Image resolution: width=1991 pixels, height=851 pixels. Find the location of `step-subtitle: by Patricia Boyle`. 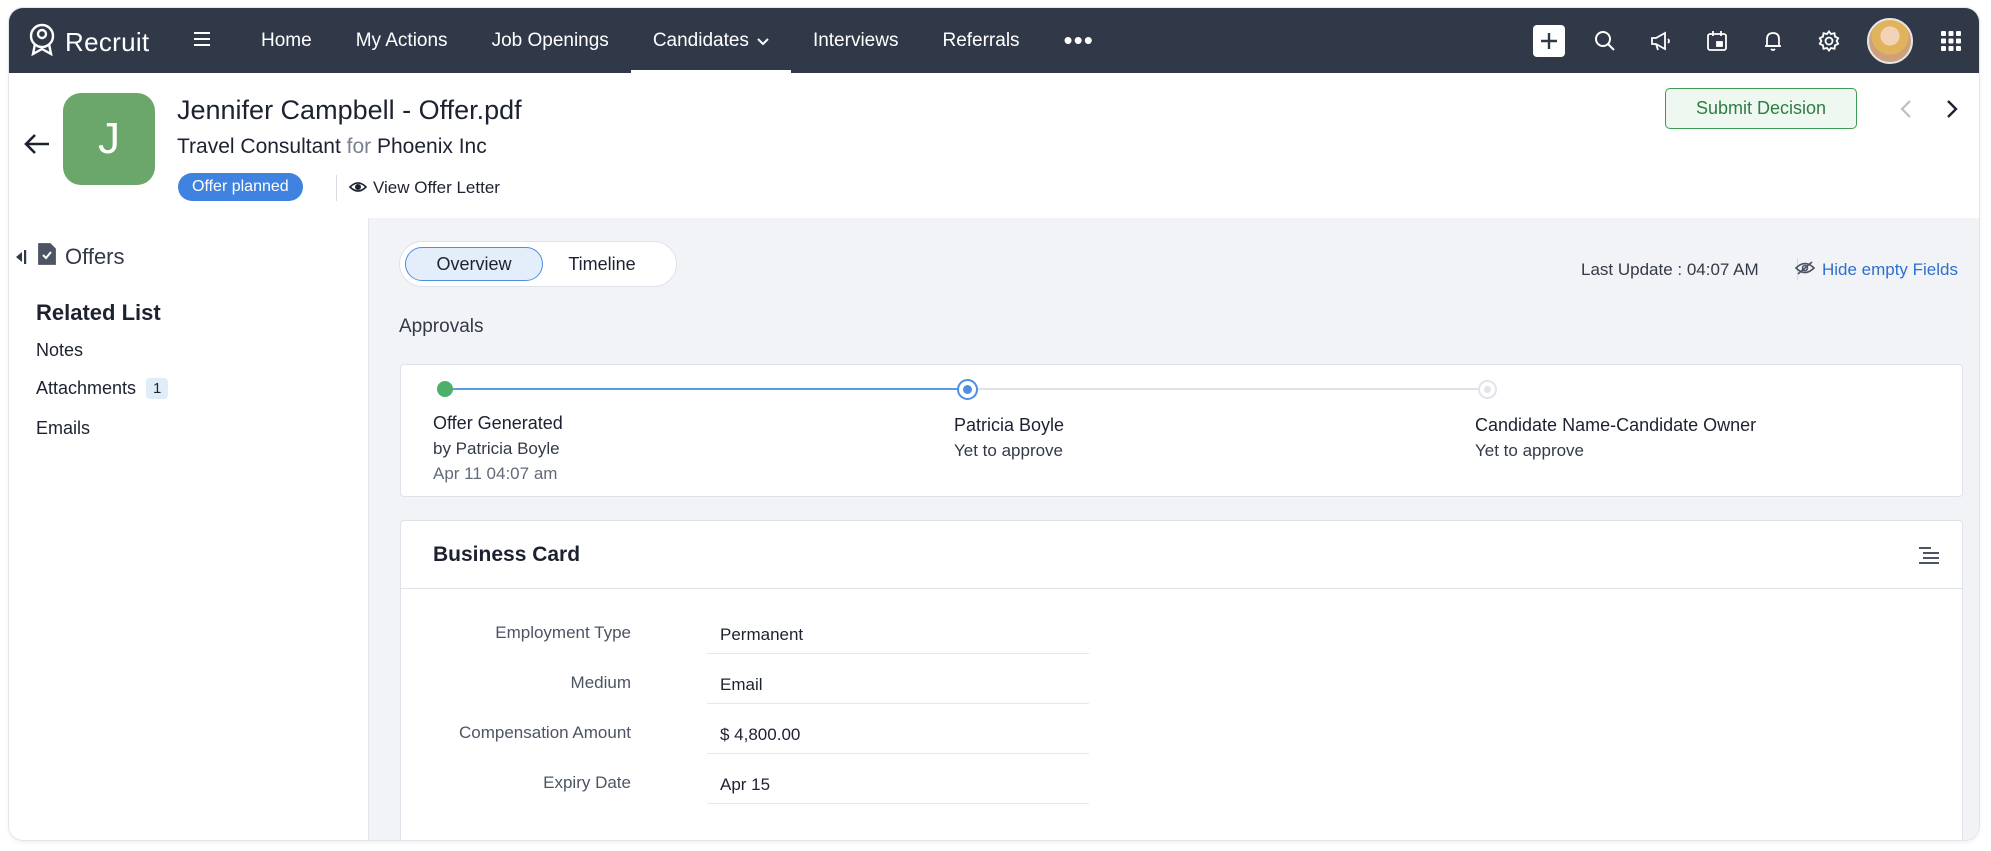

step-subtitle: by Patricia Boyle is located at coordinates (496, 448).